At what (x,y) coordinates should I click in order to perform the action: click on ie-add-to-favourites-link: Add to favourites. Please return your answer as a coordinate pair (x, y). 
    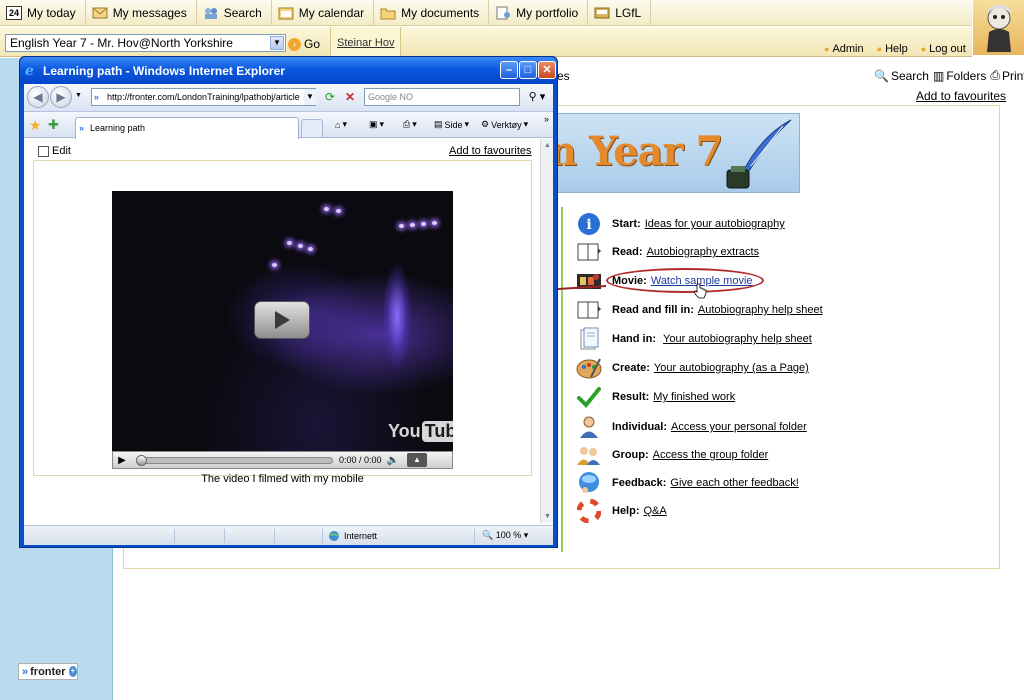
    Looking at the image, I should click on (490, 151).